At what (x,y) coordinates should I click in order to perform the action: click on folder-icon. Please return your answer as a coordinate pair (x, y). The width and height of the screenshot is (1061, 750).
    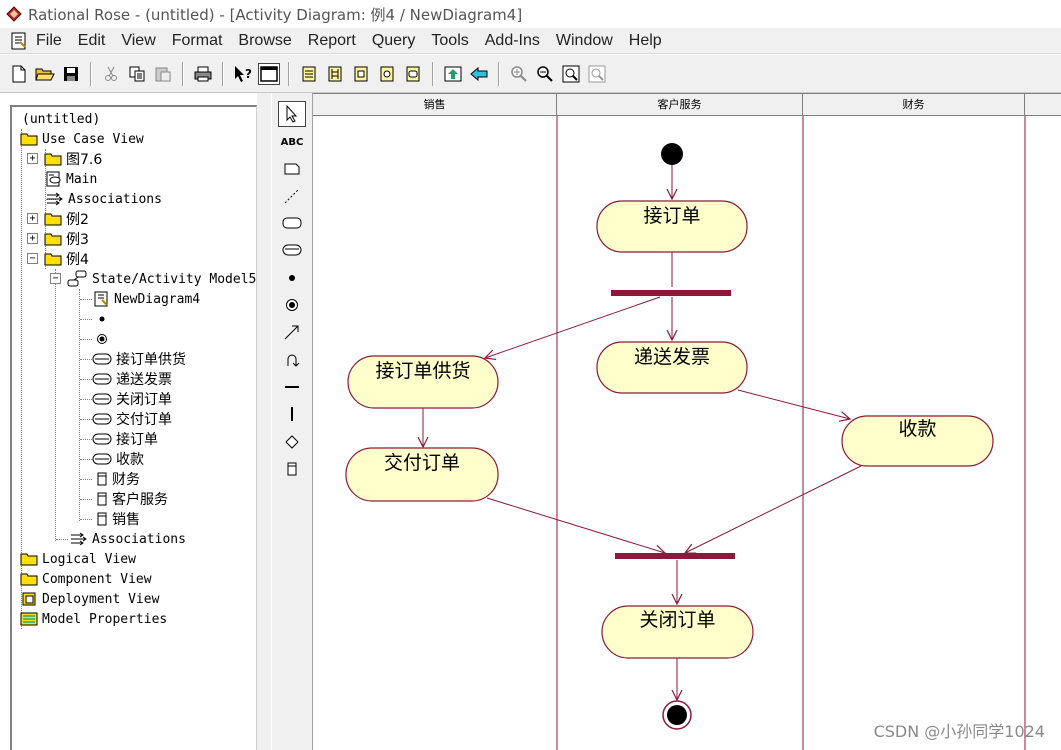
    Looking at the image, I should click on (29, 579).